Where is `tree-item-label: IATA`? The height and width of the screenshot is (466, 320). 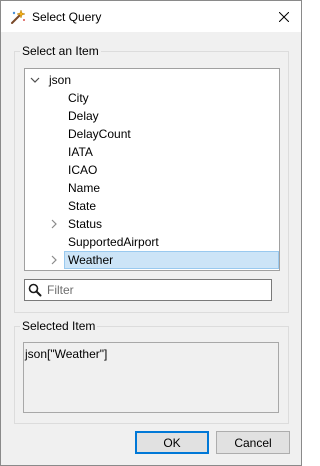
tree-item-label: IATA is located at coordinates (80, 152).